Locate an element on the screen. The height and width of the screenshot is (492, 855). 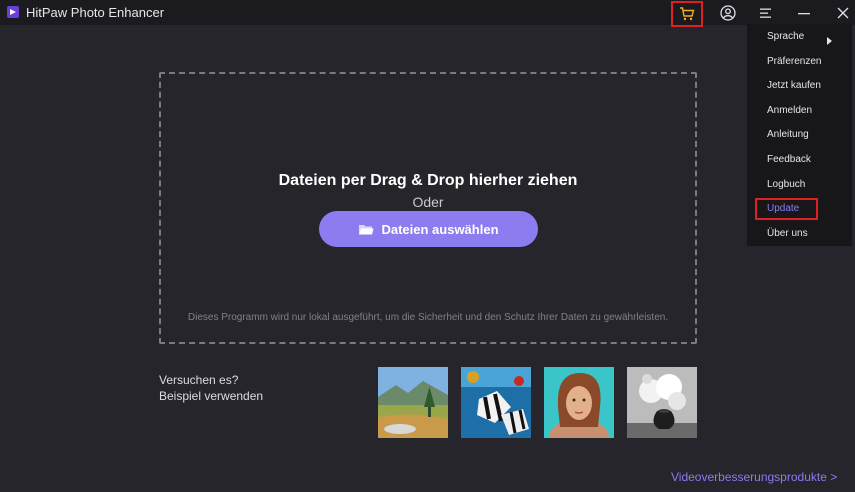
hitpaw-logo-icon is located at coordinates (13, 12).